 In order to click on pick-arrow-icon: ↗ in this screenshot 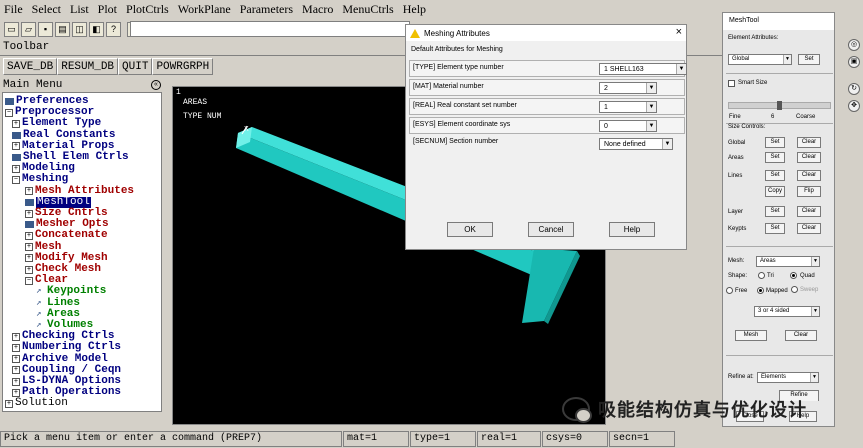, I will do `click(39, 313)`.